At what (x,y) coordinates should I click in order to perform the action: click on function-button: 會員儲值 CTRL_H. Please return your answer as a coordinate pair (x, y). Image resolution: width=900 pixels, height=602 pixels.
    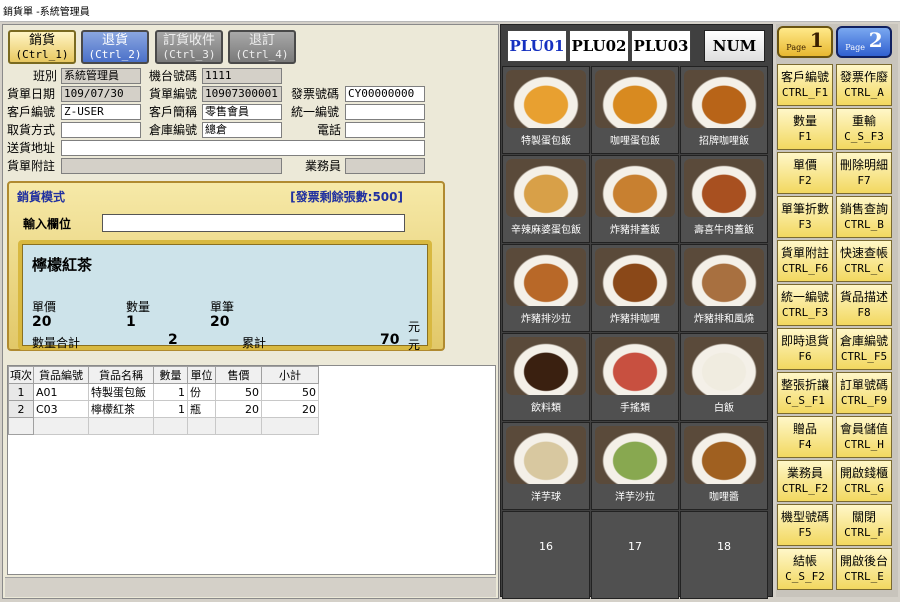
    Looking at the image, I should click on (864, 437).